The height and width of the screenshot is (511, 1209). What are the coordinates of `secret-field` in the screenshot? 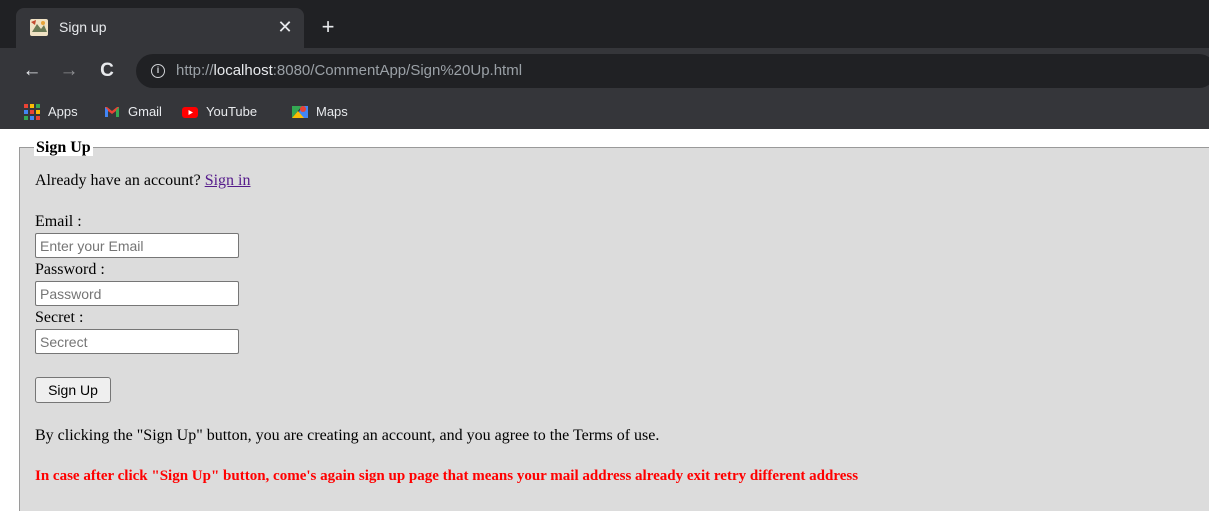 It's located at (137, 341).